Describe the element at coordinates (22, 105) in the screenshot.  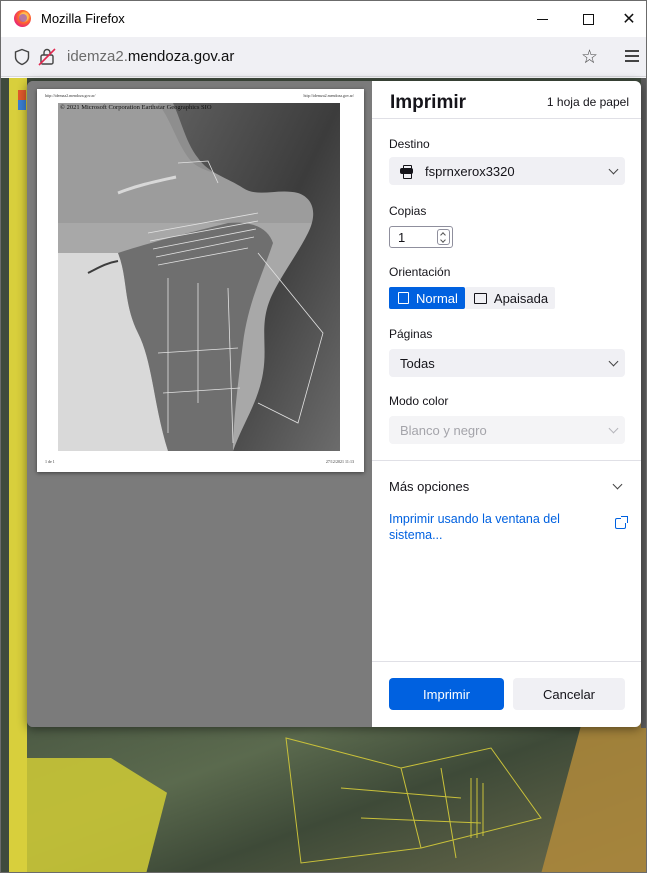
I see `map-legend-strip` at that location.